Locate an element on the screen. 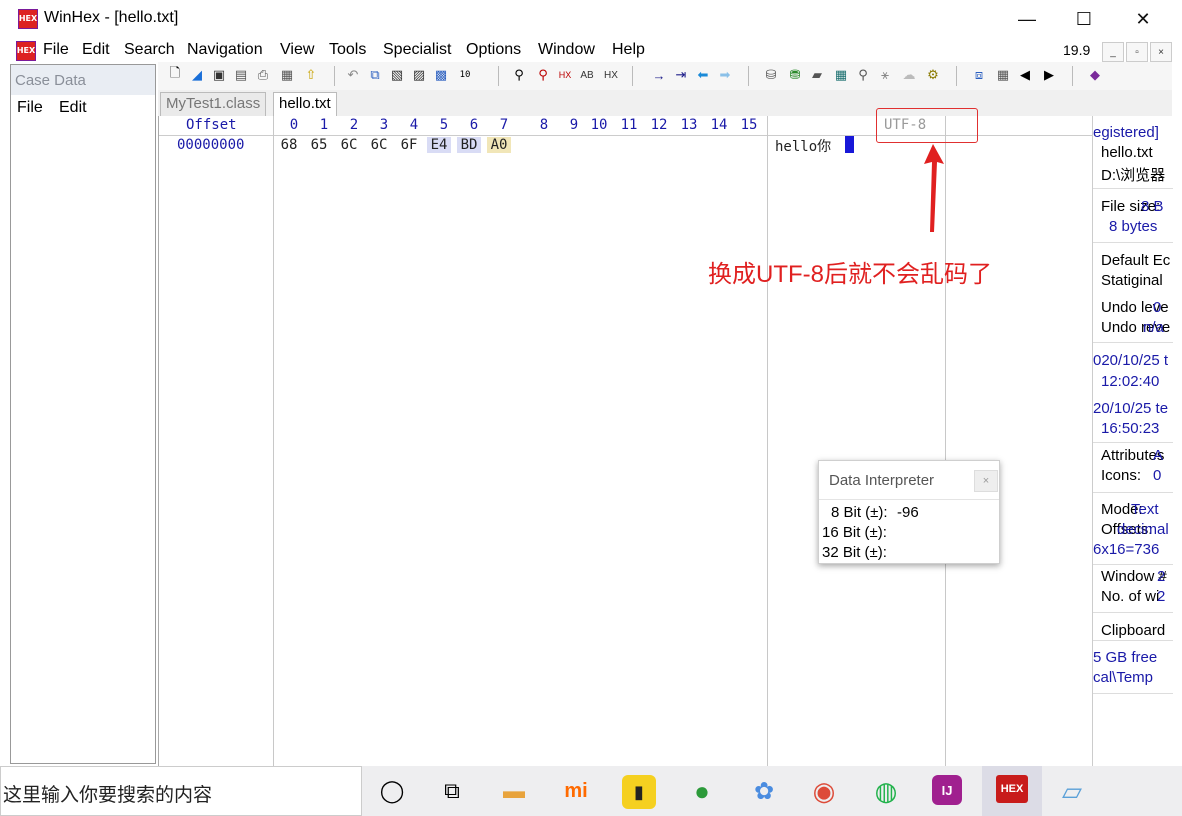 The image size is (1182, 816). yellow-app-icon: ▮ is located at coordinates (639, 792).